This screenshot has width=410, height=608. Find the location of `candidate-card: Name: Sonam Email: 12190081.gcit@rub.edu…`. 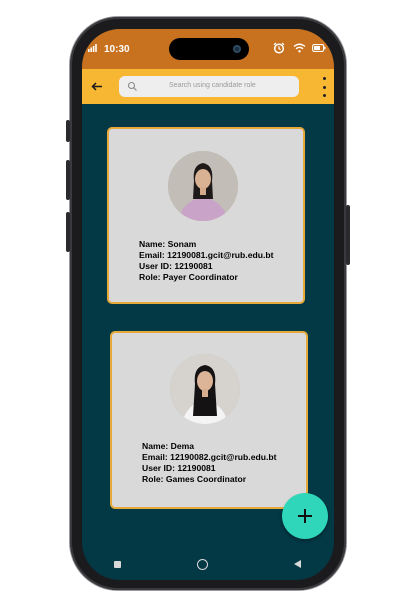

candidate-card: Name: Sonam Email: 12190081.gcit@rub.edu… is located at coordinates (206, 215).